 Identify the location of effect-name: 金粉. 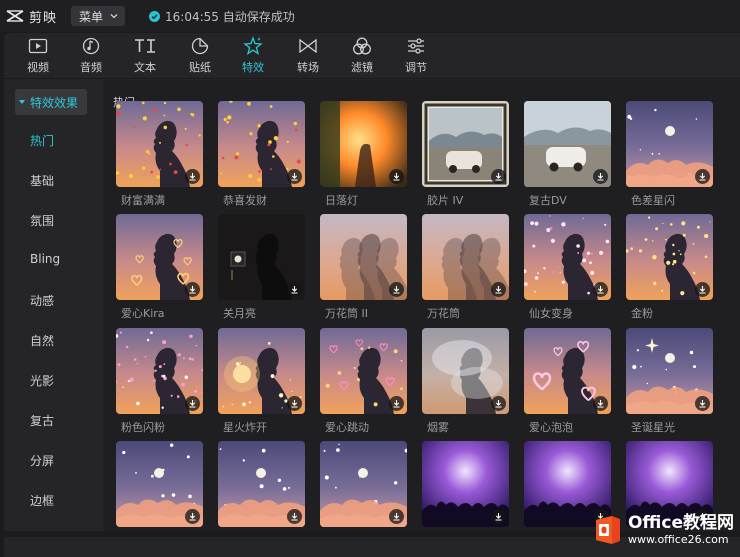
(642, 313).